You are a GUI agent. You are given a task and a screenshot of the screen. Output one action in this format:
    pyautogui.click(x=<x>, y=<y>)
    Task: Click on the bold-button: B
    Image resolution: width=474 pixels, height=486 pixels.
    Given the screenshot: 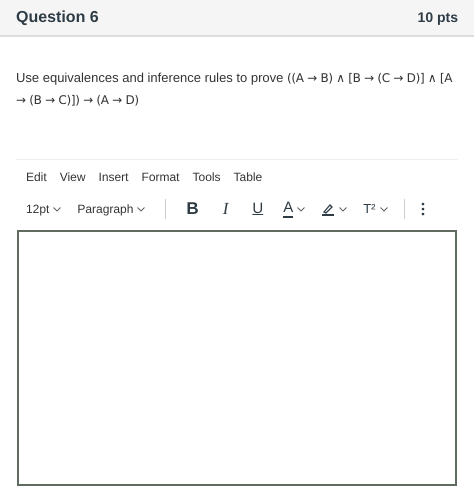 What is the action you would take?
    pyautogui.click(x=192, y=209)
    